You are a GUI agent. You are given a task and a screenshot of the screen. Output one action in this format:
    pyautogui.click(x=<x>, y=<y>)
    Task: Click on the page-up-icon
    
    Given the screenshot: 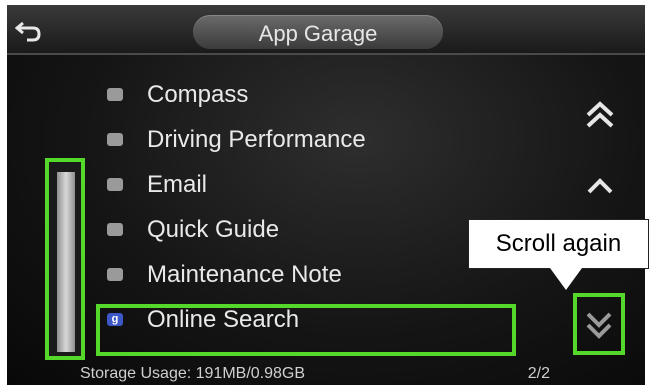 What is the action you would take?
    pyautogui.click(x=600, y=114)
    